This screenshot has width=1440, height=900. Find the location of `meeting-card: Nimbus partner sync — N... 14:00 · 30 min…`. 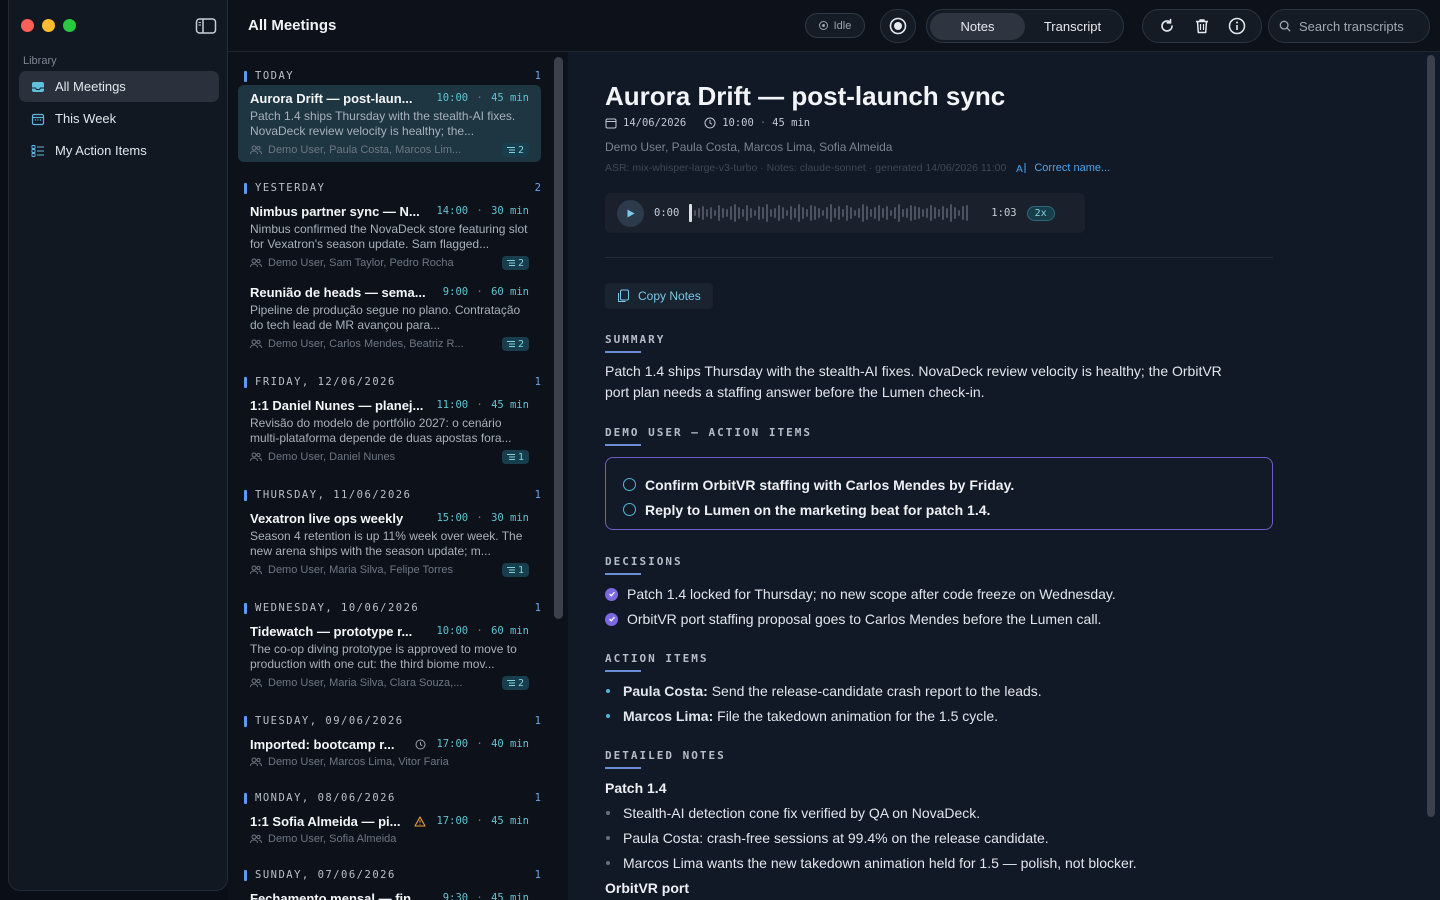

meeting-card: Nimbus partner sync — N... 14:00 · 30 min… is located at coordinates (389, 236).